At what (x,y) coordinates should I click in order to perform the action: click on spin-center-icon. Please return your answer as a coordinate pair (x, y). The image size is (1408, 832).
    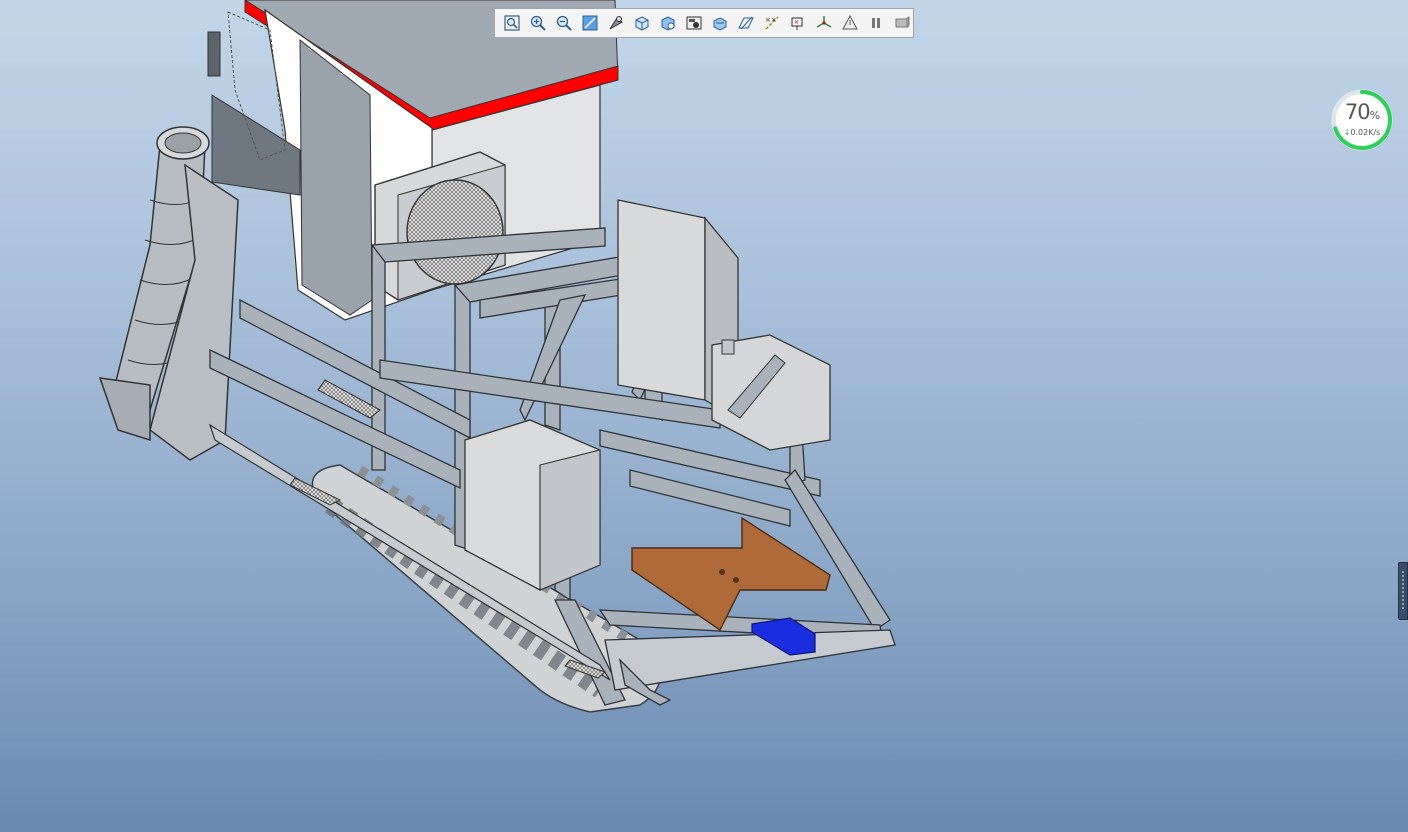
    Looking at the image, I should click on (902, 23).